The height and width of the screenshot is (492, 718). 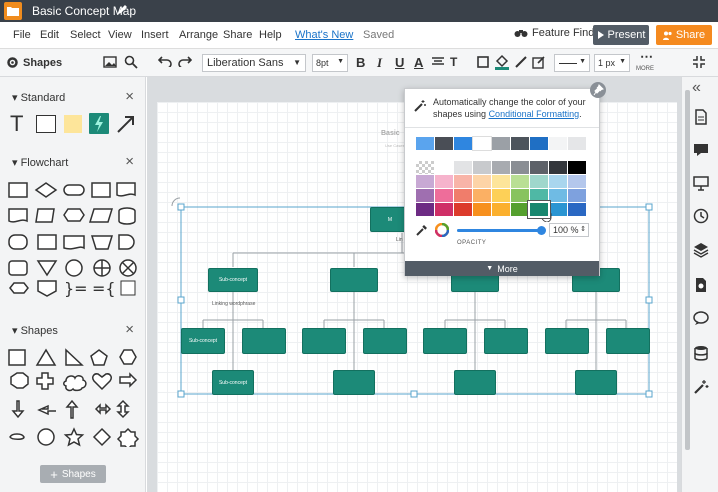 I want to click on concept-node: Sub-concept, so click(x=233, y=280).